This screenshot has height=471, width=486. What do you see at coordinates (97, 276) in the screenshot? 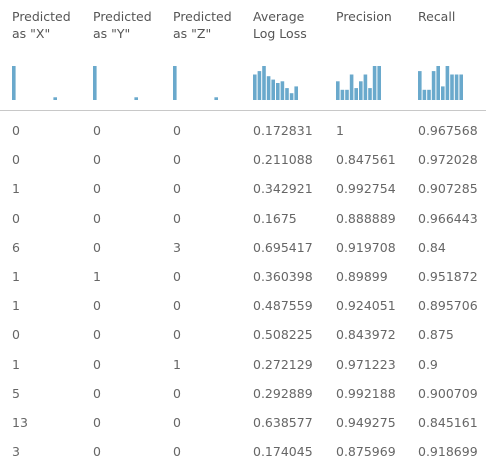
I see `cell-pred-y: 1` at bounding box center [97, 276].